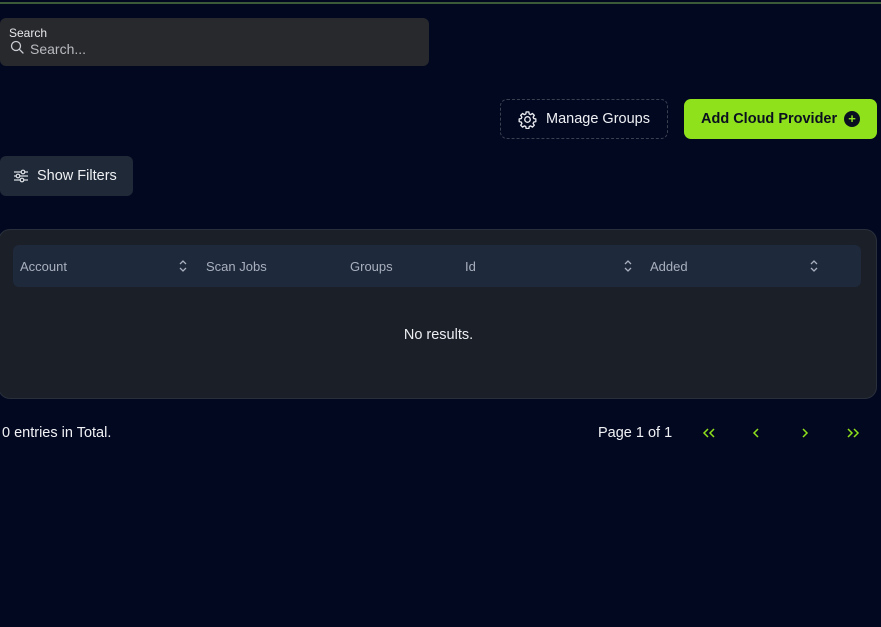 This screenshot has height=627, width=881. Describe the element at coordinates (437, 266) in the screenshot. I see `table-header-row: Account Scan Jobs Groups Id Added` at that location.